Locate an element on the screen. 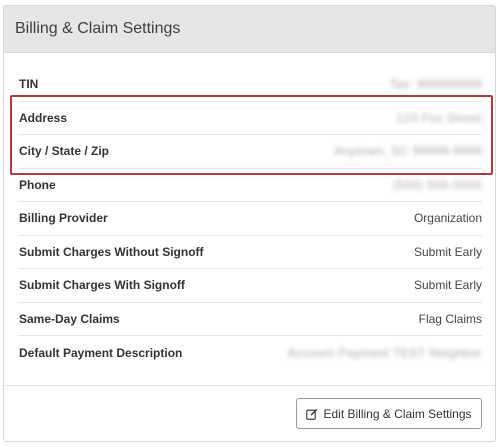 The height and width of the screenshot is (447, 500). setting-label: TIN is located at coordinates (29, 84).